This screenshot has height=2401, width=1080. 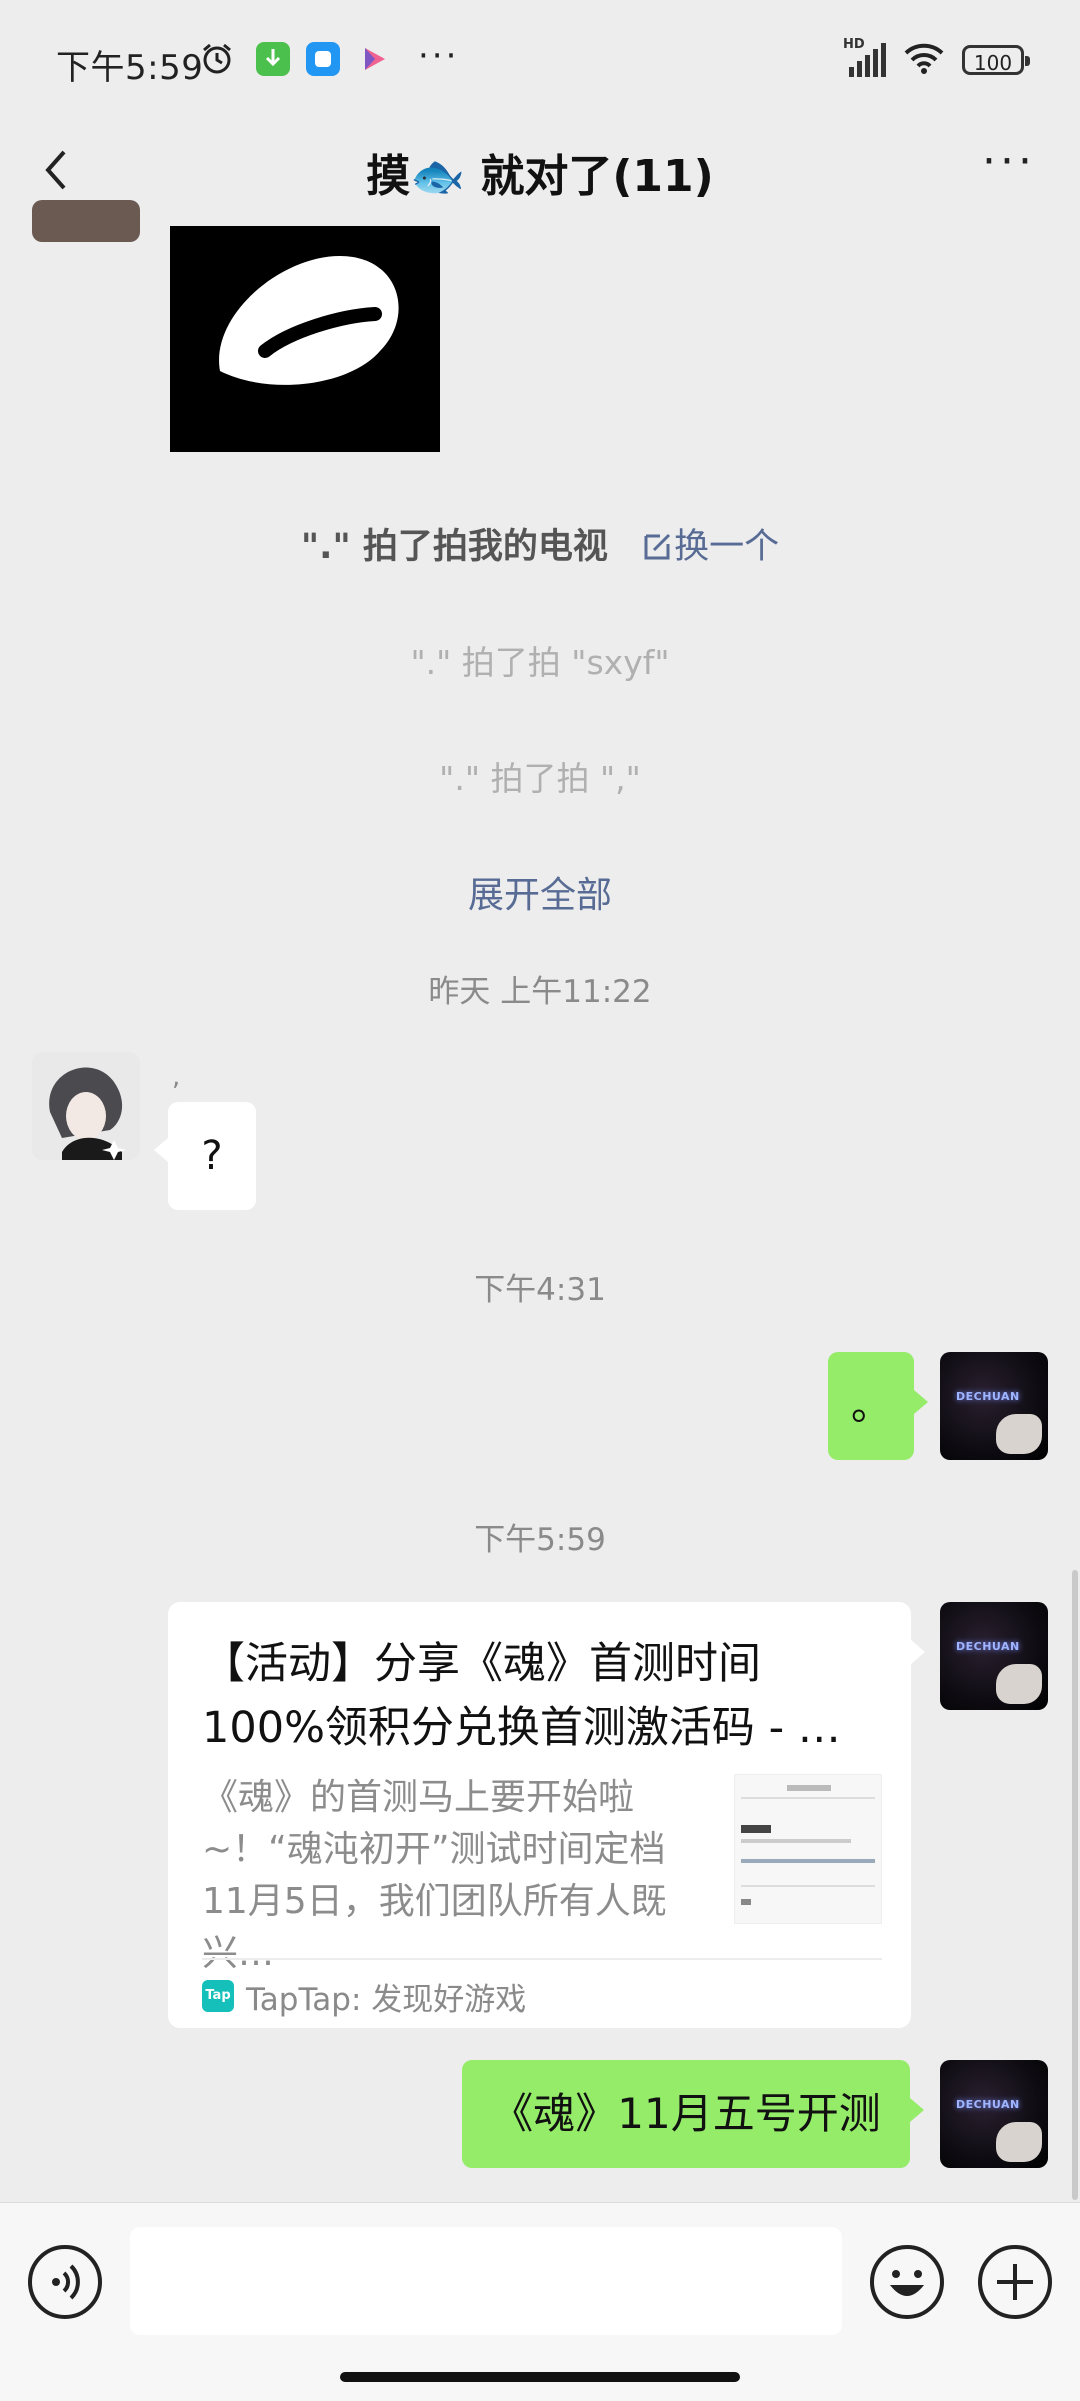 I want to click on card-divider, so click(x=542, y=1959).